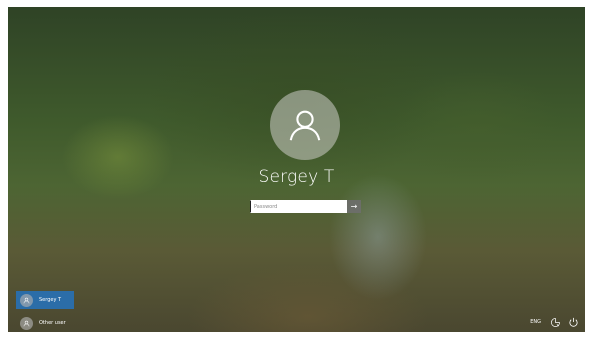 Image resolution: width=592 pixels, height=338 pixels. I want to click on user-tile-label: Other user, so click(52, 323).